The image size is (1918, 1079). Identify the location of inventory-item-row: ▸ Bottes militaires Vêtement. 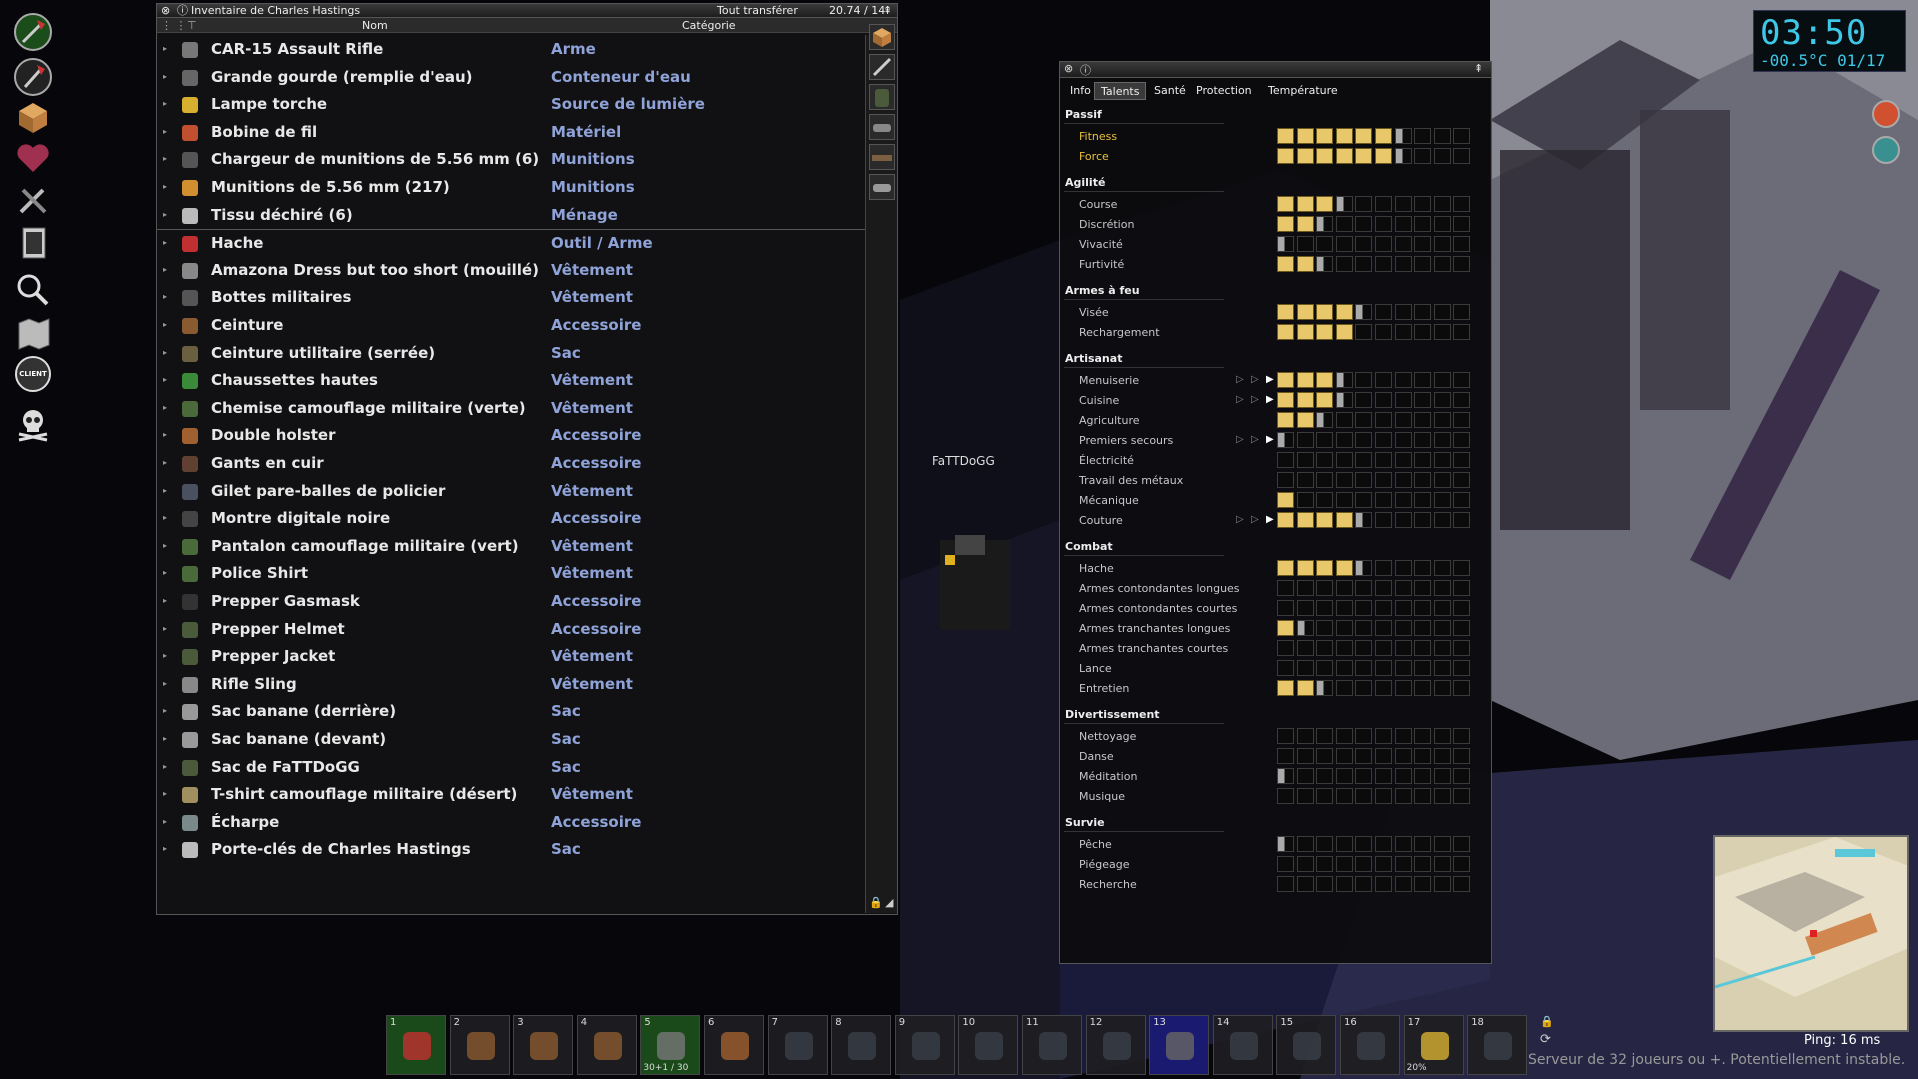
(512, 297).